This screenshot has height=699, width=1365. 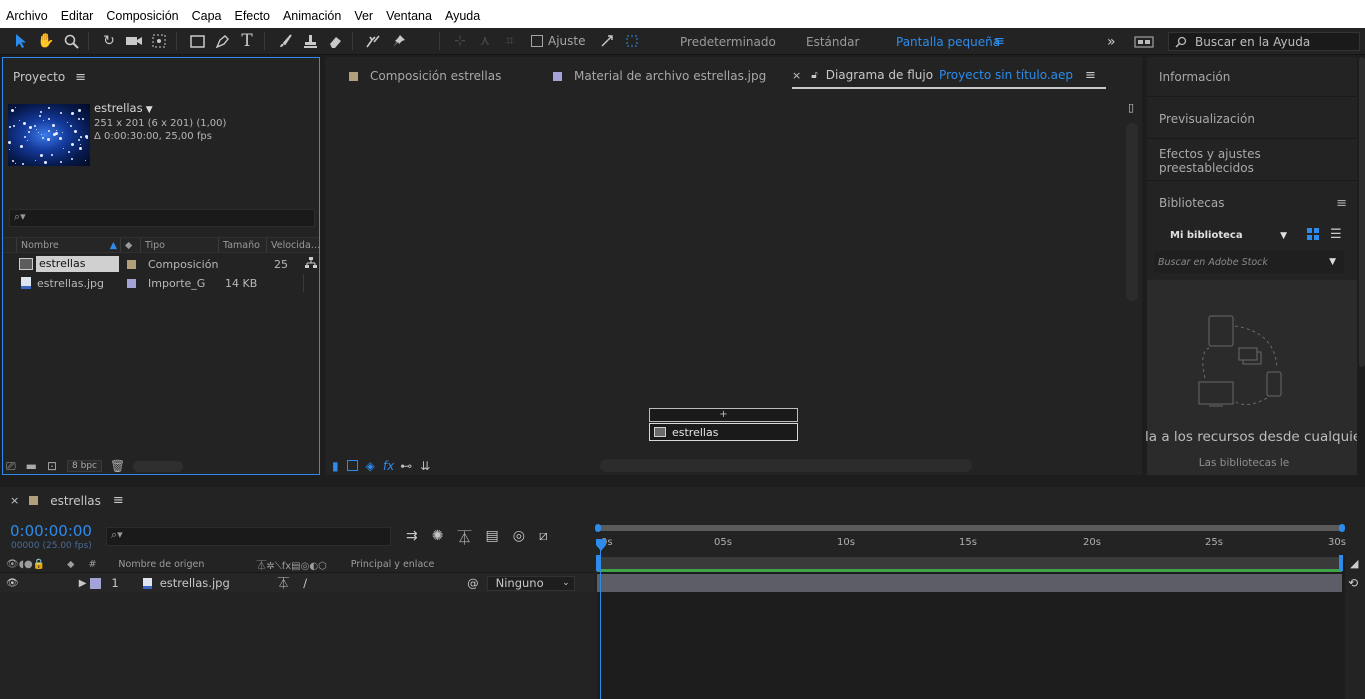 What do you see at coordinates (161, 264) in the screenshot?
I see `project-item-row: estrellas Composición 25` at bounding box center [161, 264].